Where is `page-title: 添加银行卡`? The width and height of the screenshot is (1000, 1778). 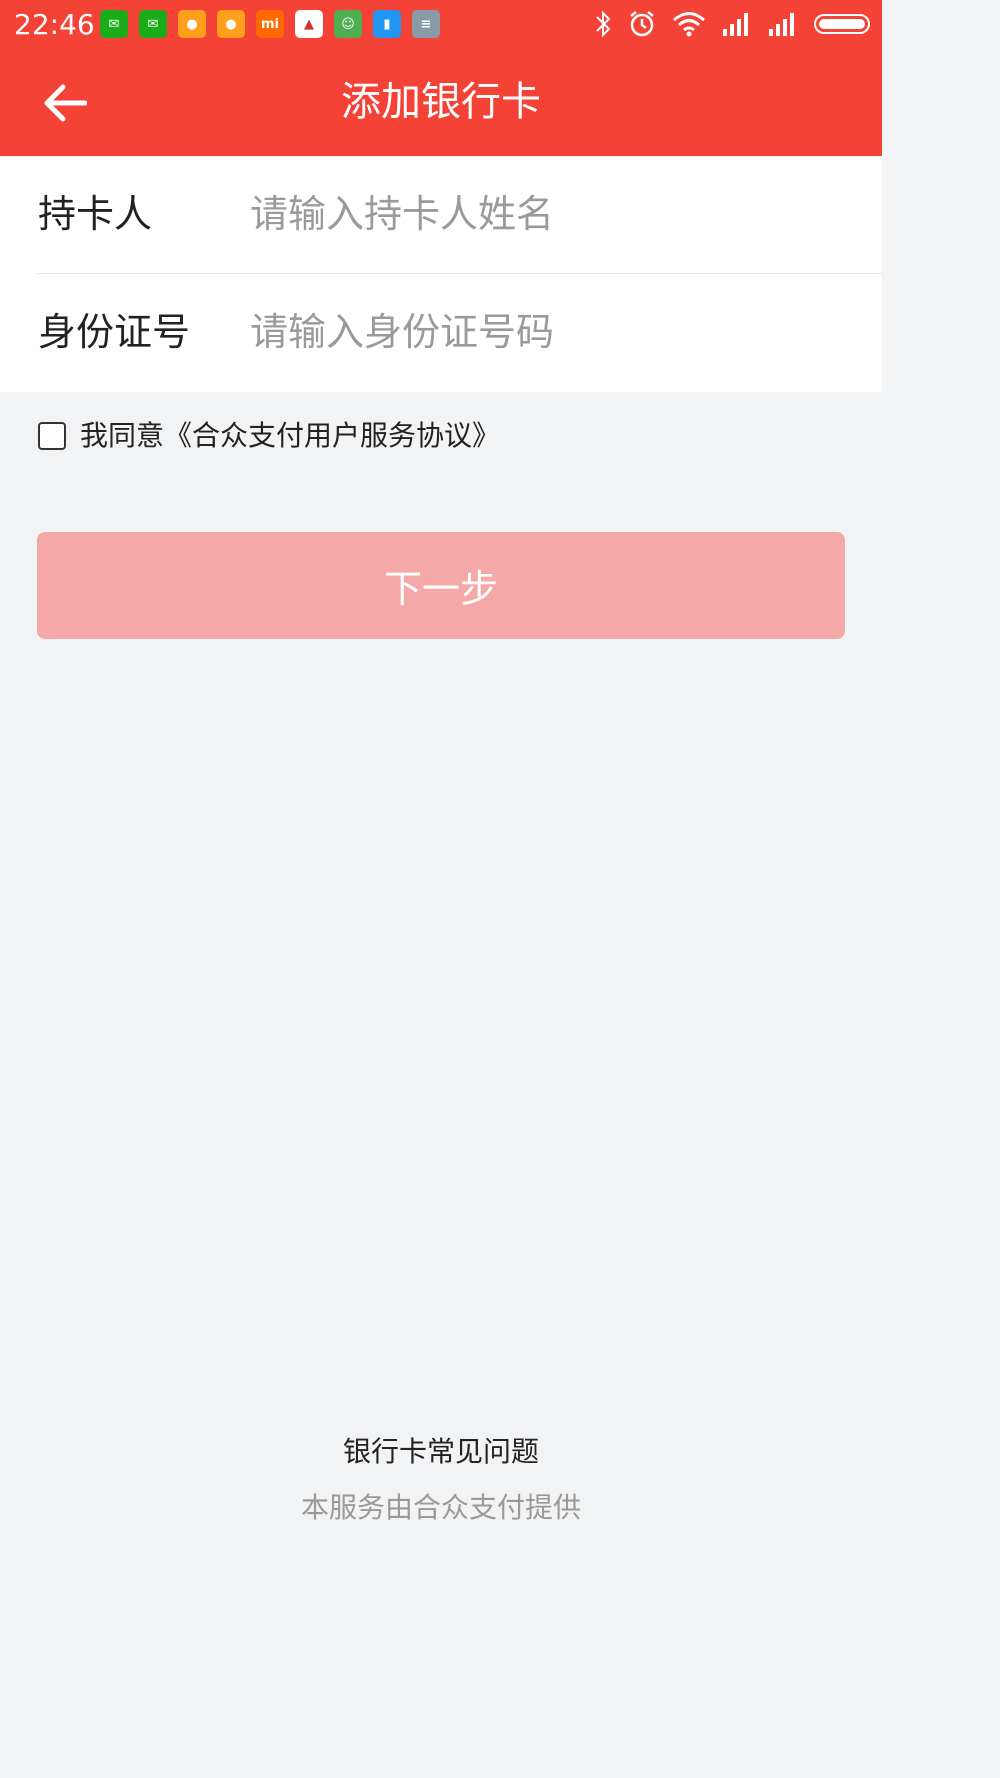
page-title: 添加银行卡 is located at coordinates (441, 102).